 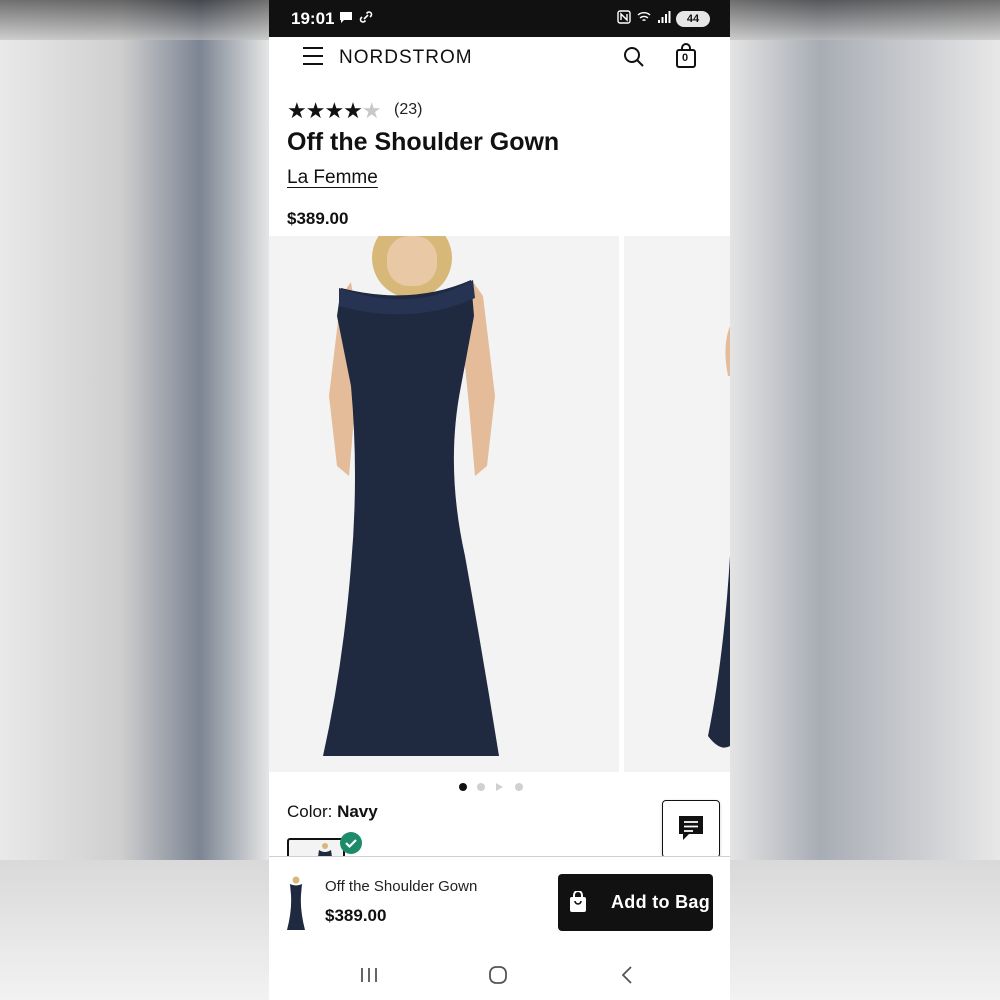 I want to click on chat-icon, so click(x=691, y=828).